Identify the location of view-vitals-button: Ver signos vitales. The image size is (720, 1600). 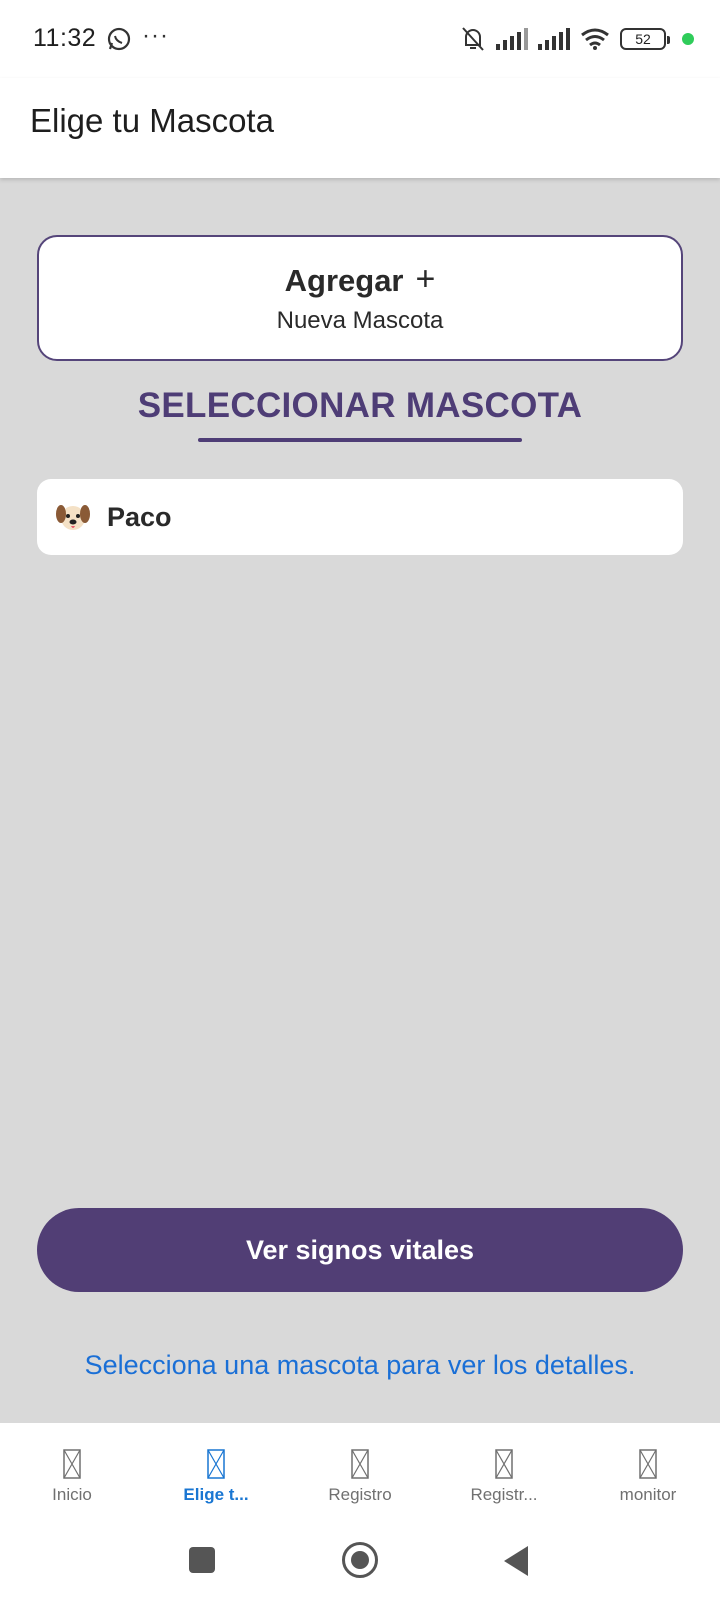
(360, 1250).